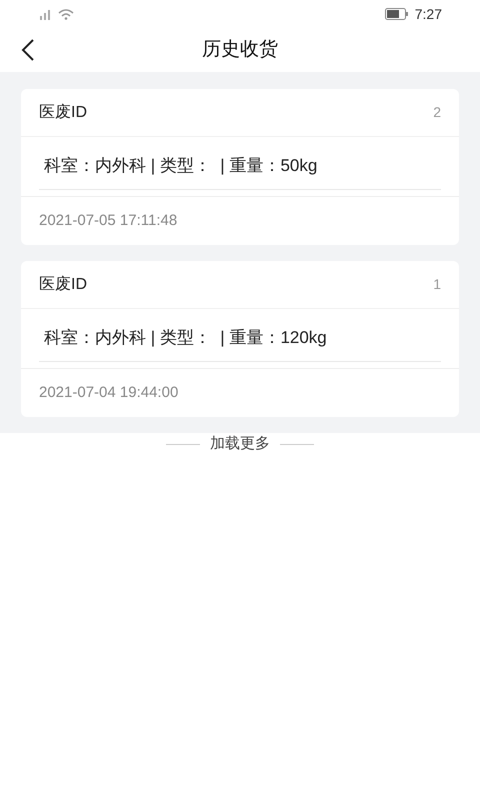  What do you see at coordinates (428, 14) in the screenshot?
I see `status-time: 7:27` at bounding box center [428, 14].